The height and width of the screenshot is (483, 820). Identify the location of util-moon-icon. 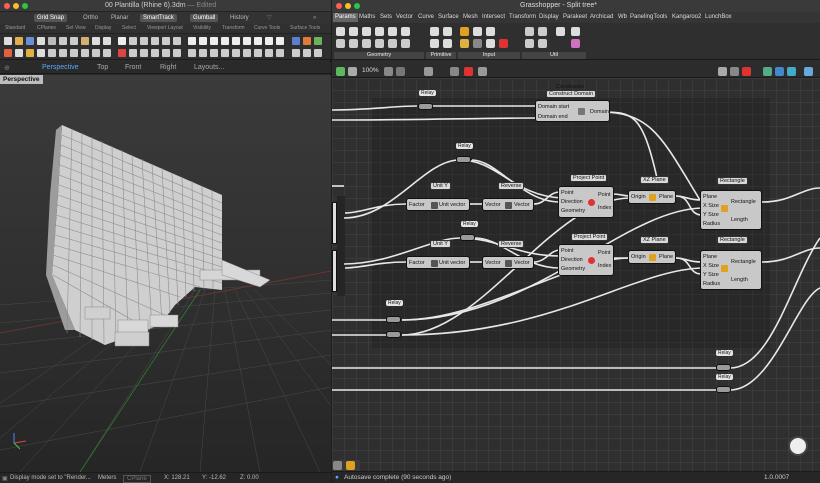
(575, 31).